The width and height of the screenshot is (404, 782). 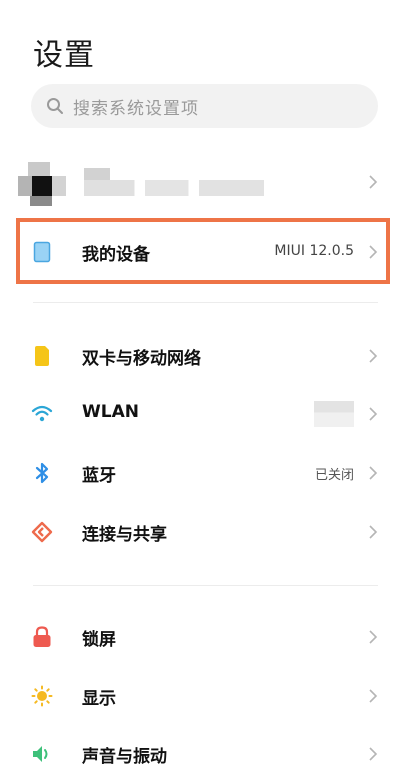 What do you see at coordinates (42, 356) in the screenshot?
I see `sim-card-icon` at bounding box center [42, 356].